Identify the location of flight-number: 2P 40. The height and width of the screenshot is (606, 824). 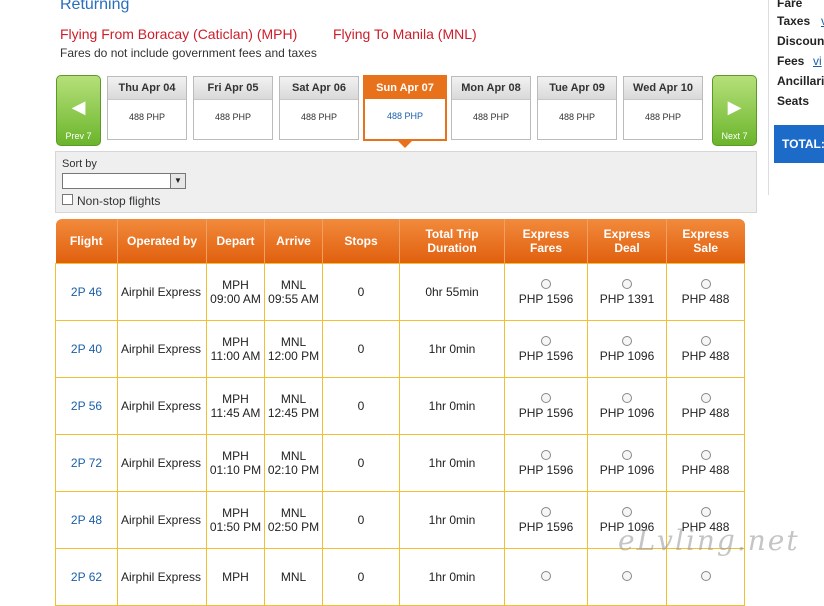
(86, 349).